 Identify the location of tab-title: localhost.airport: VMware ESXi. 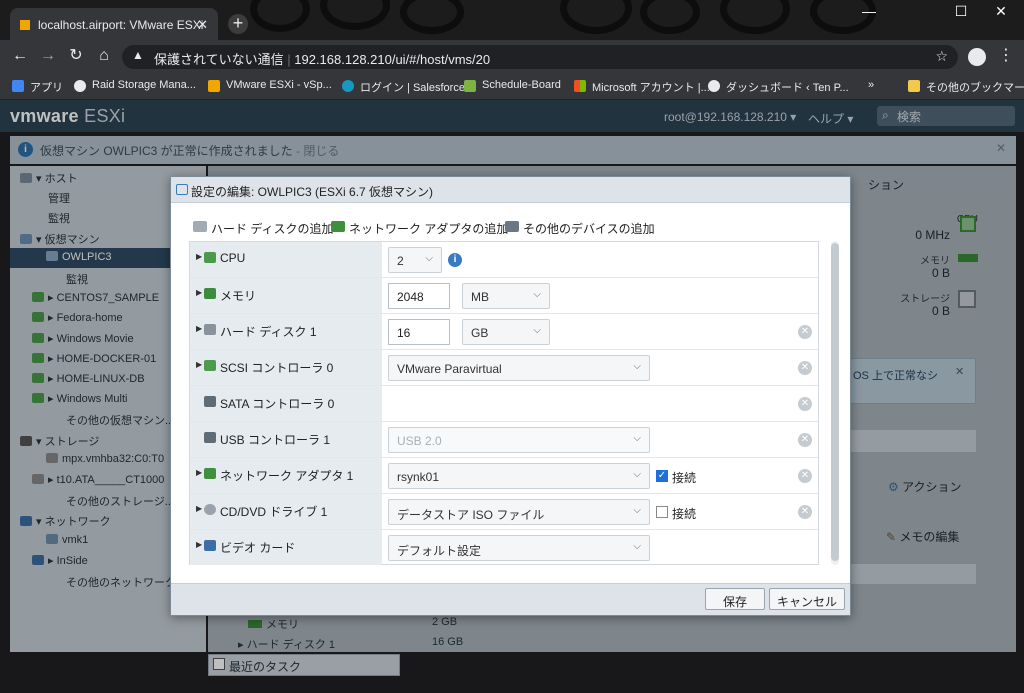
(121, 25).